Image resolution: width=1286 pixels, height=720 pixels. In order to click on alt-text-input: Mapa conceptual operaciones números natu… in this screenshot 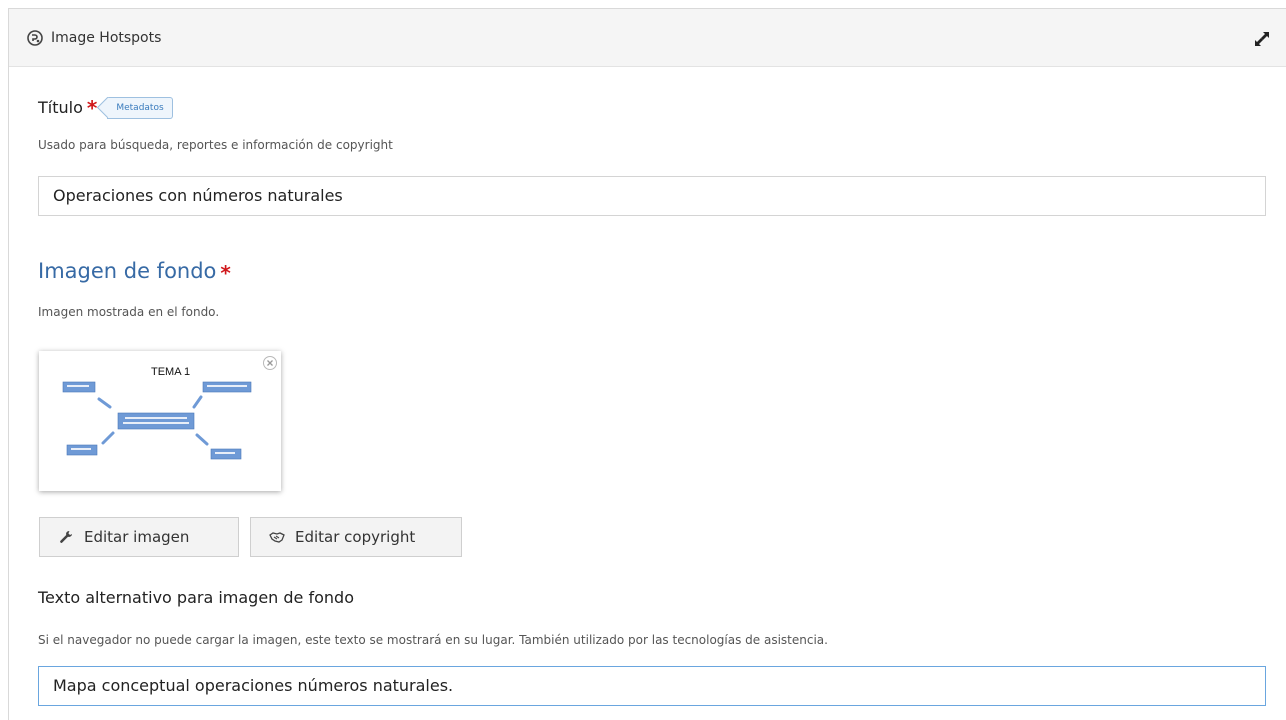, I will do `click(652, 686)`.